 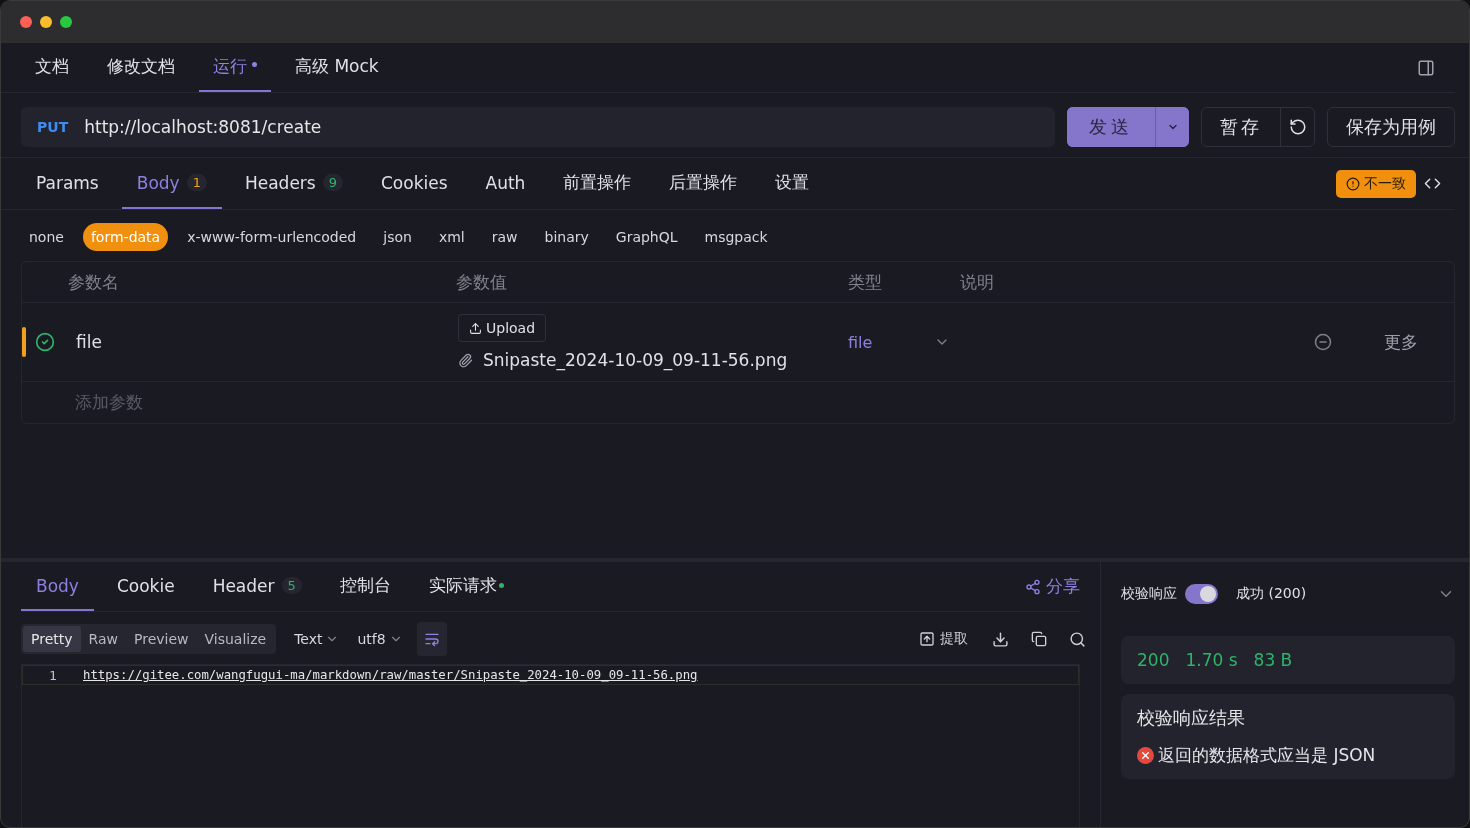 What do you see at coordinates (94, 282) in the screenshot?
I see `column-header: 参数名` at bounding box center [94, 282].